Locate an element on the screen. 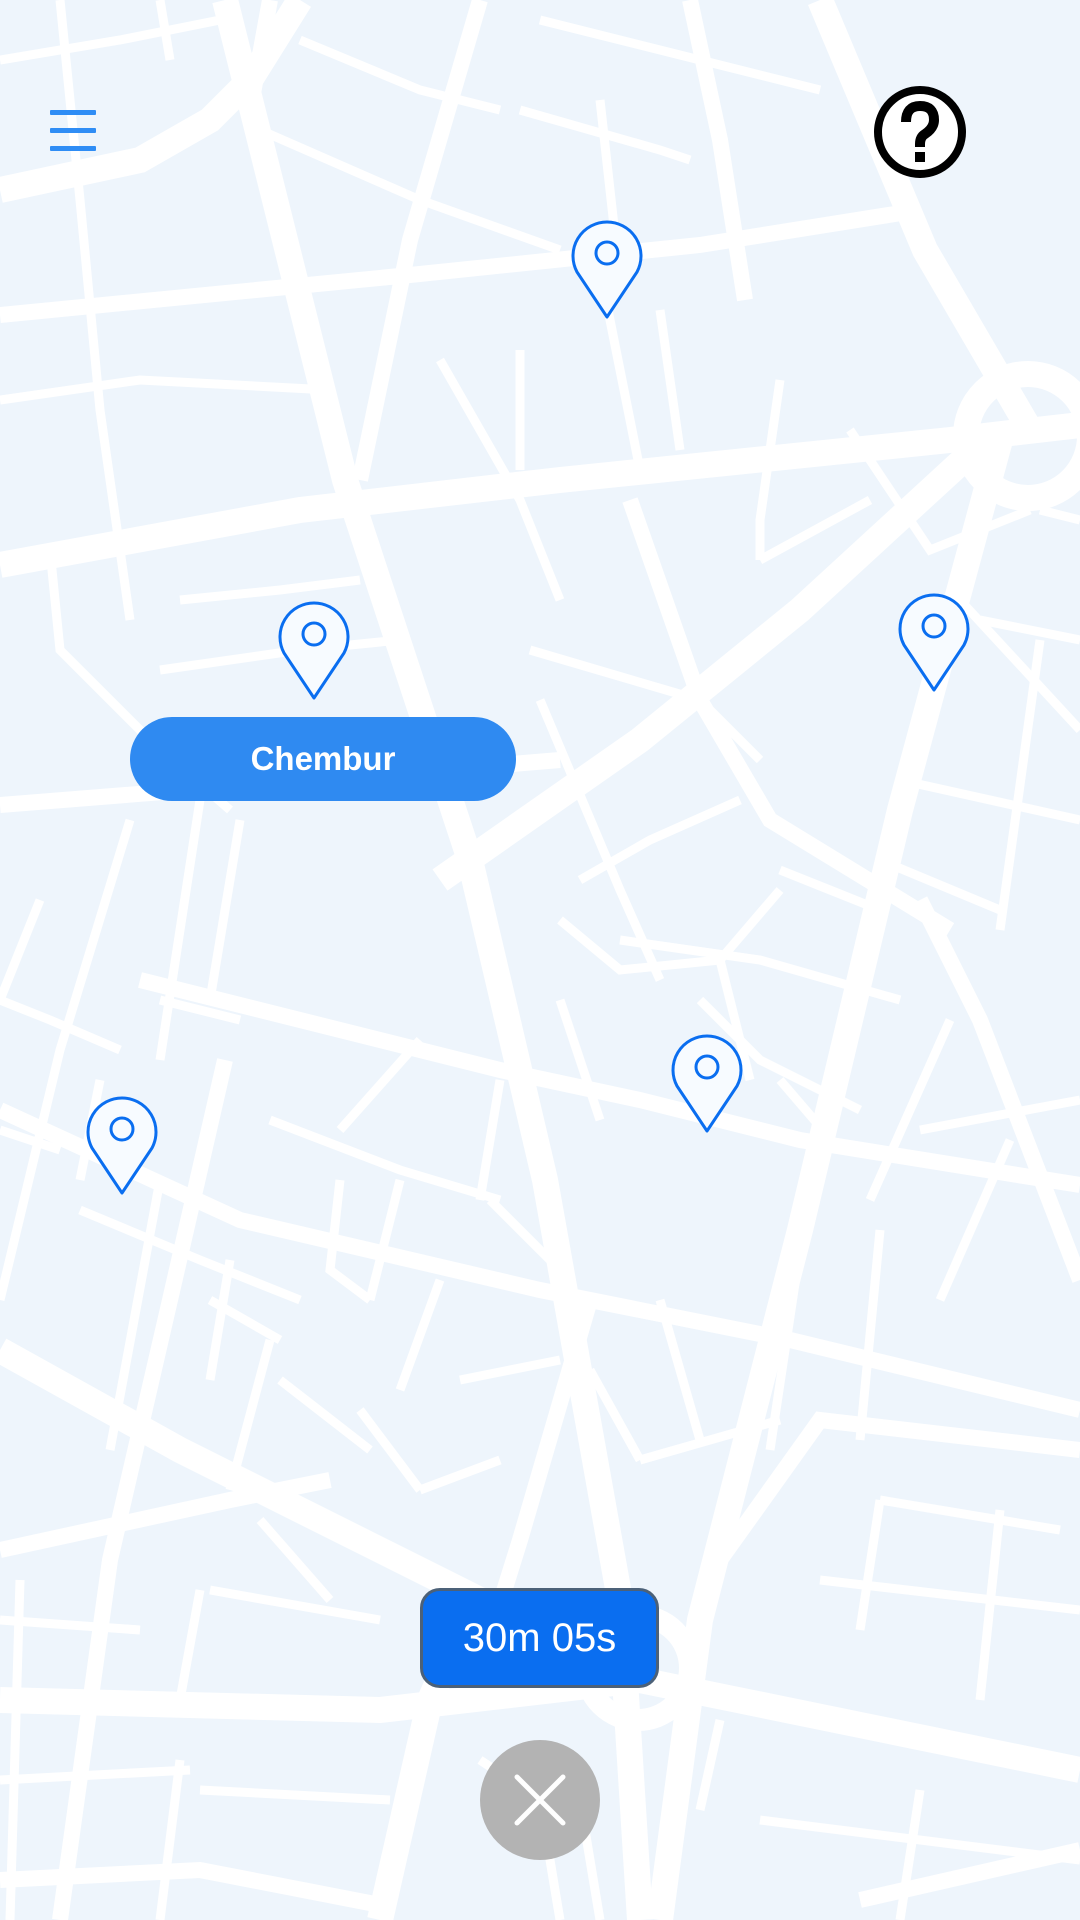  question-circle-icon is located at coordinates (920, 132).